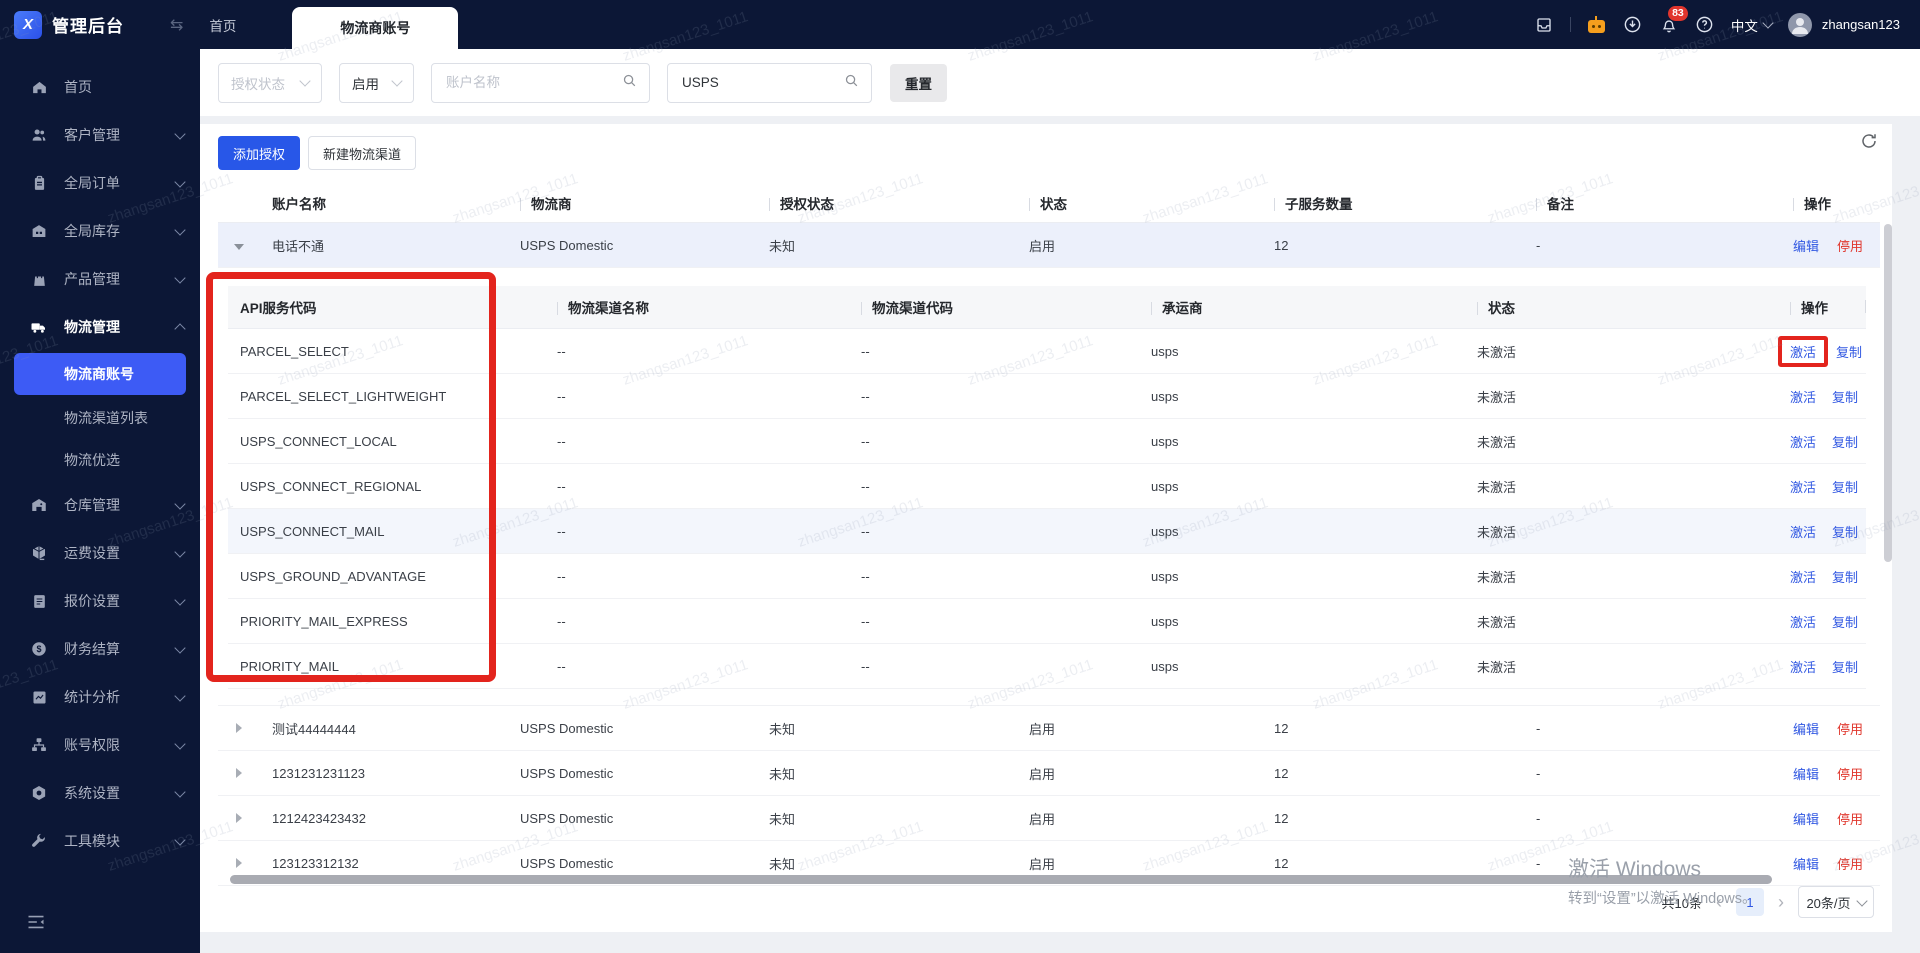 The width and height of the screenshot is (1920, 953). I want to click on sub-cell-code: PARCEL_SELECT, so click(386, 351).